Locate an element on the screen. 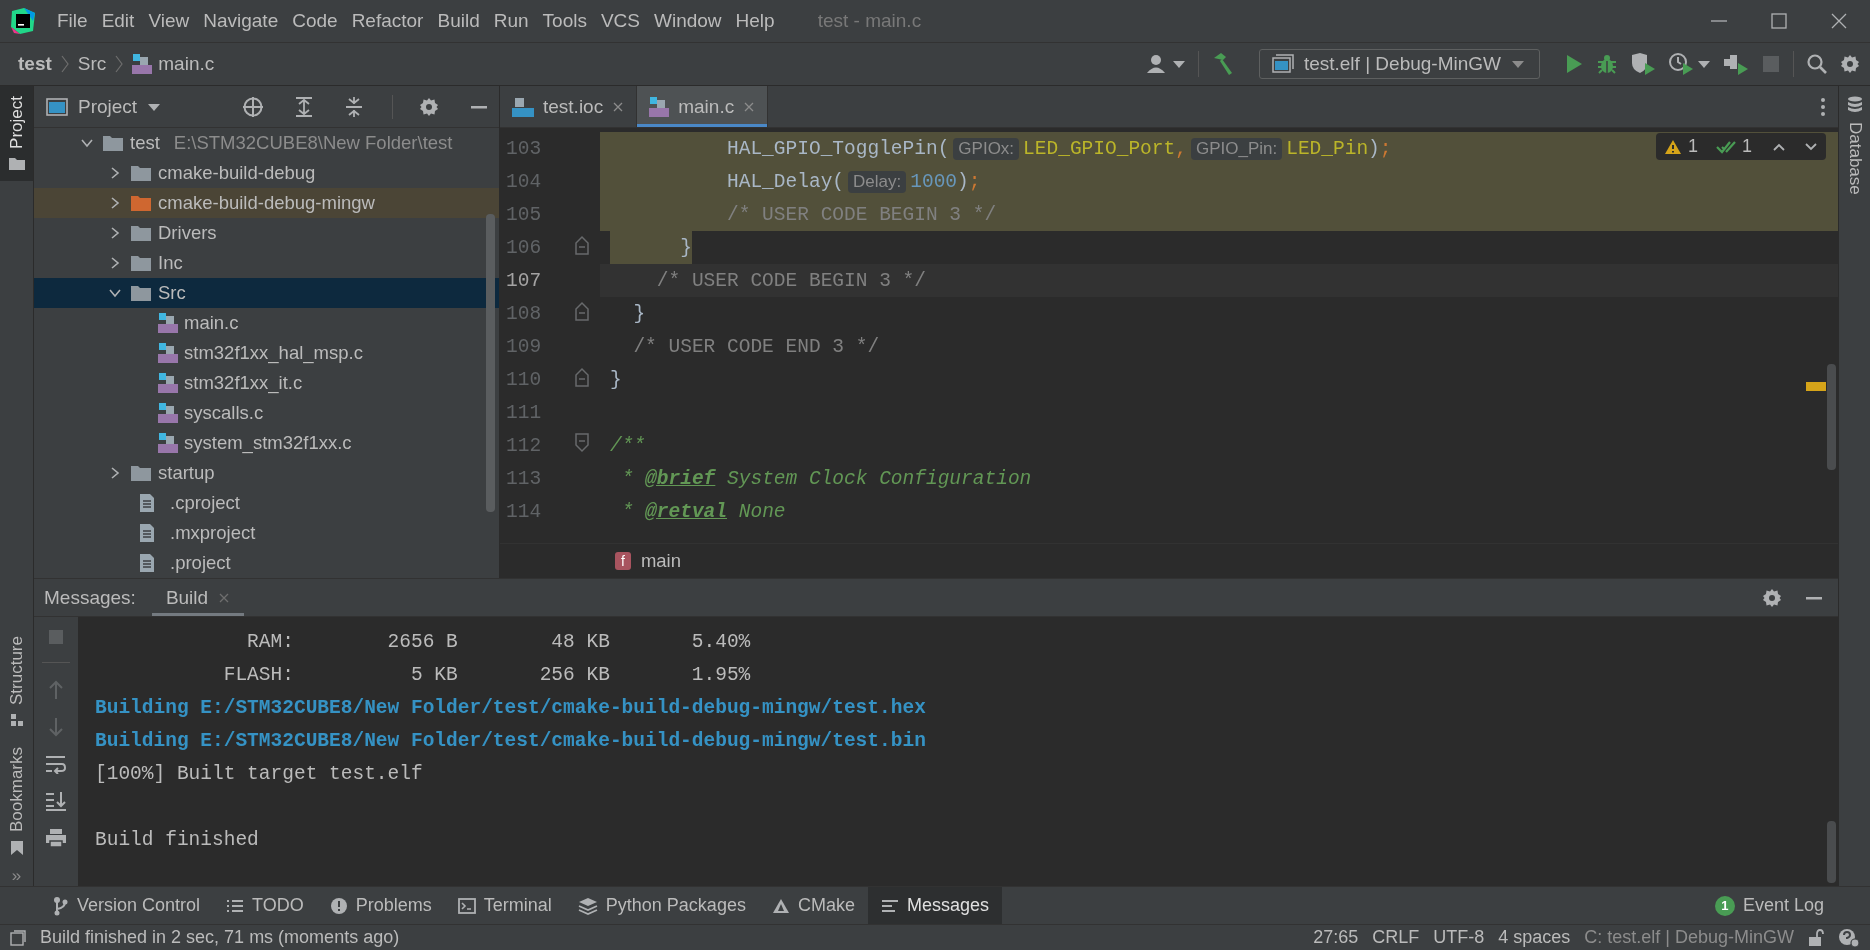  tool-window-button: Problems is located at coordinates (380, 905).